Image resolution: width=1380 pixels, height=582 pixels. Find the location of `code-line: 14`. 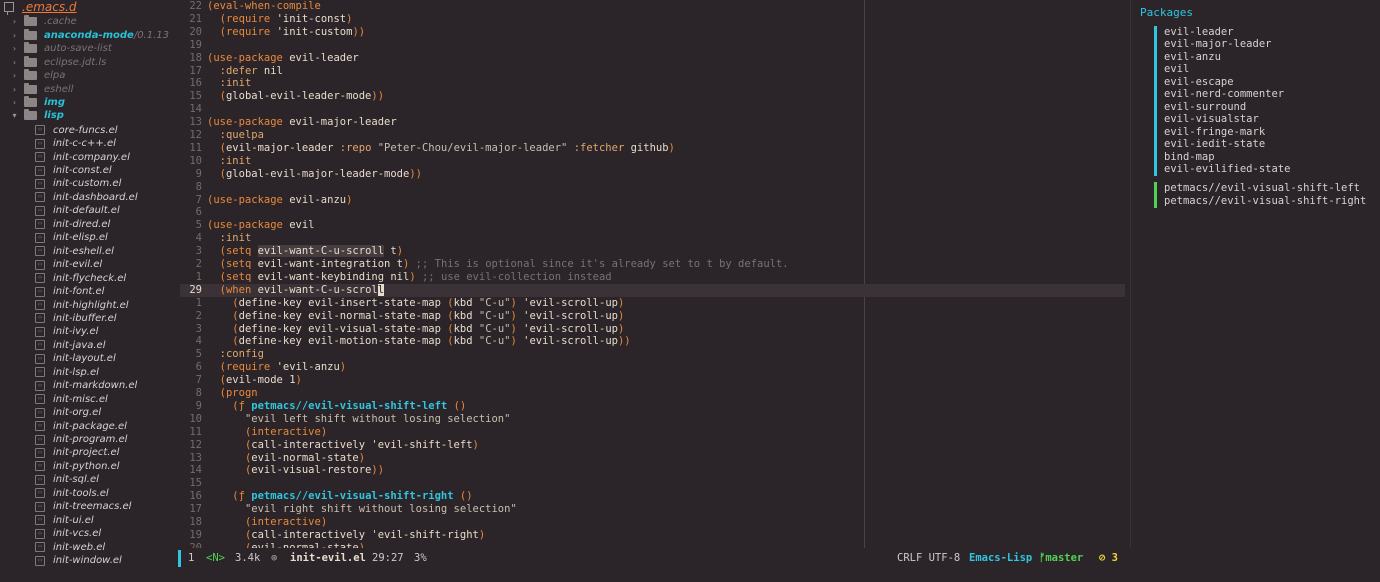

code-line: 14 is located at coordinates (193, 109).